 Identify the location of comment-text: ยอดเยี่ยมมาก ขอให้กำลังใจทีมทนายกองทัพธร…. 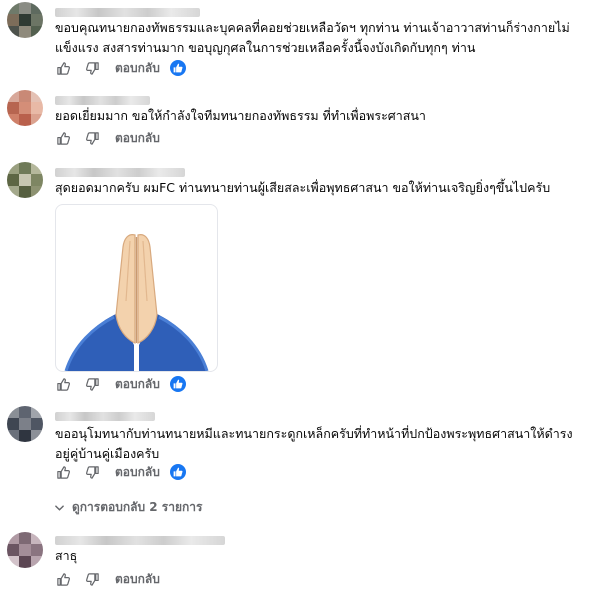
(325, 116).